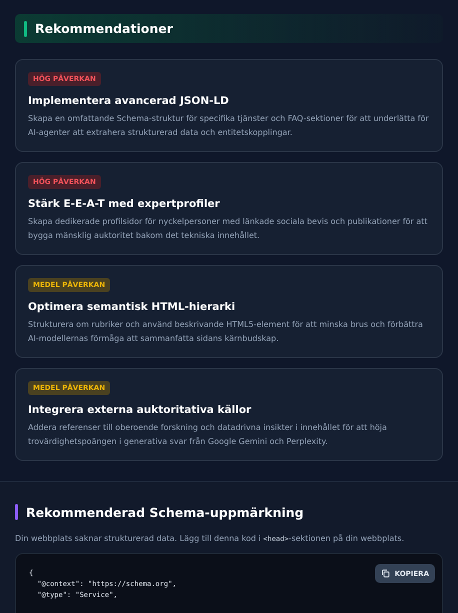  Describe the element at coordinates (228, 229) in the screenshot. I see `recommendation-text: Skapa dedikerade profilsidor för nyckelpersoner med länkade sociala bevis och publikationer för att bygga mänsklig auktoritet bakom det tekniska innehållet.` at that location.